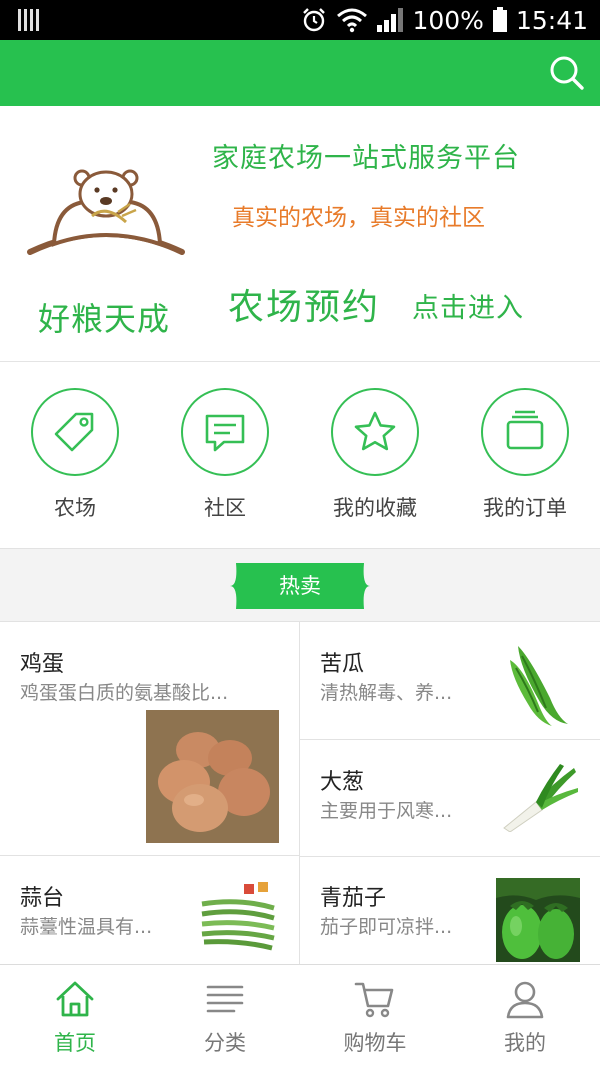  Describe the element at coordinates (104, 319) in the screenshot. I see `brand-name: 好粮天成` at that location.